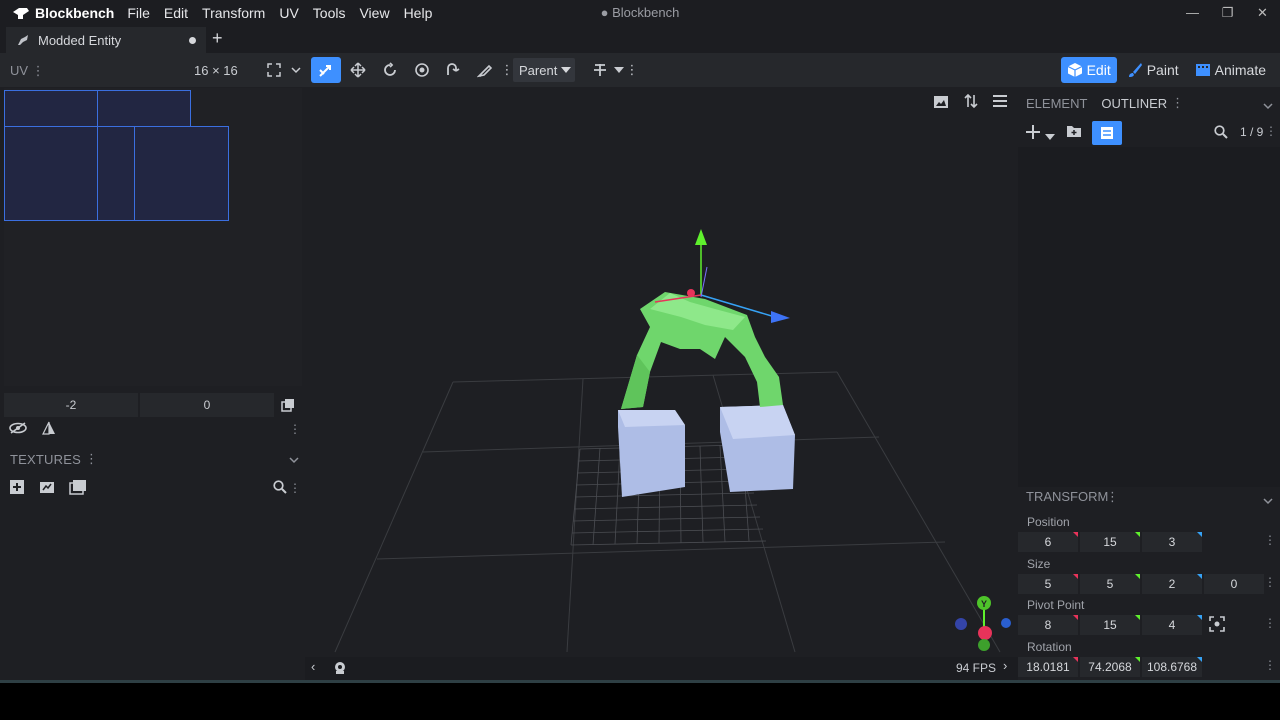 The width and height of the screenshot is (1280, 720). What do you see at coordinates (1088, 70) in the screenshot?
I see `mode-edit: Edit` at bounding box center [1088, 70].